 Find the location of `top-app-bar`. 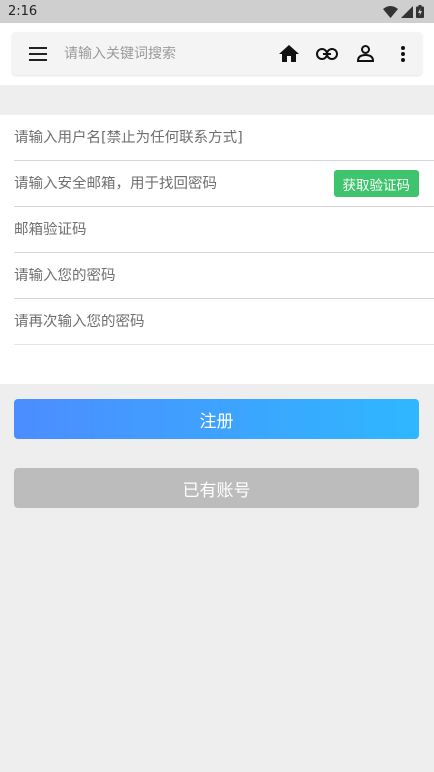

top-app-bar is located at coordinates (217, 54).